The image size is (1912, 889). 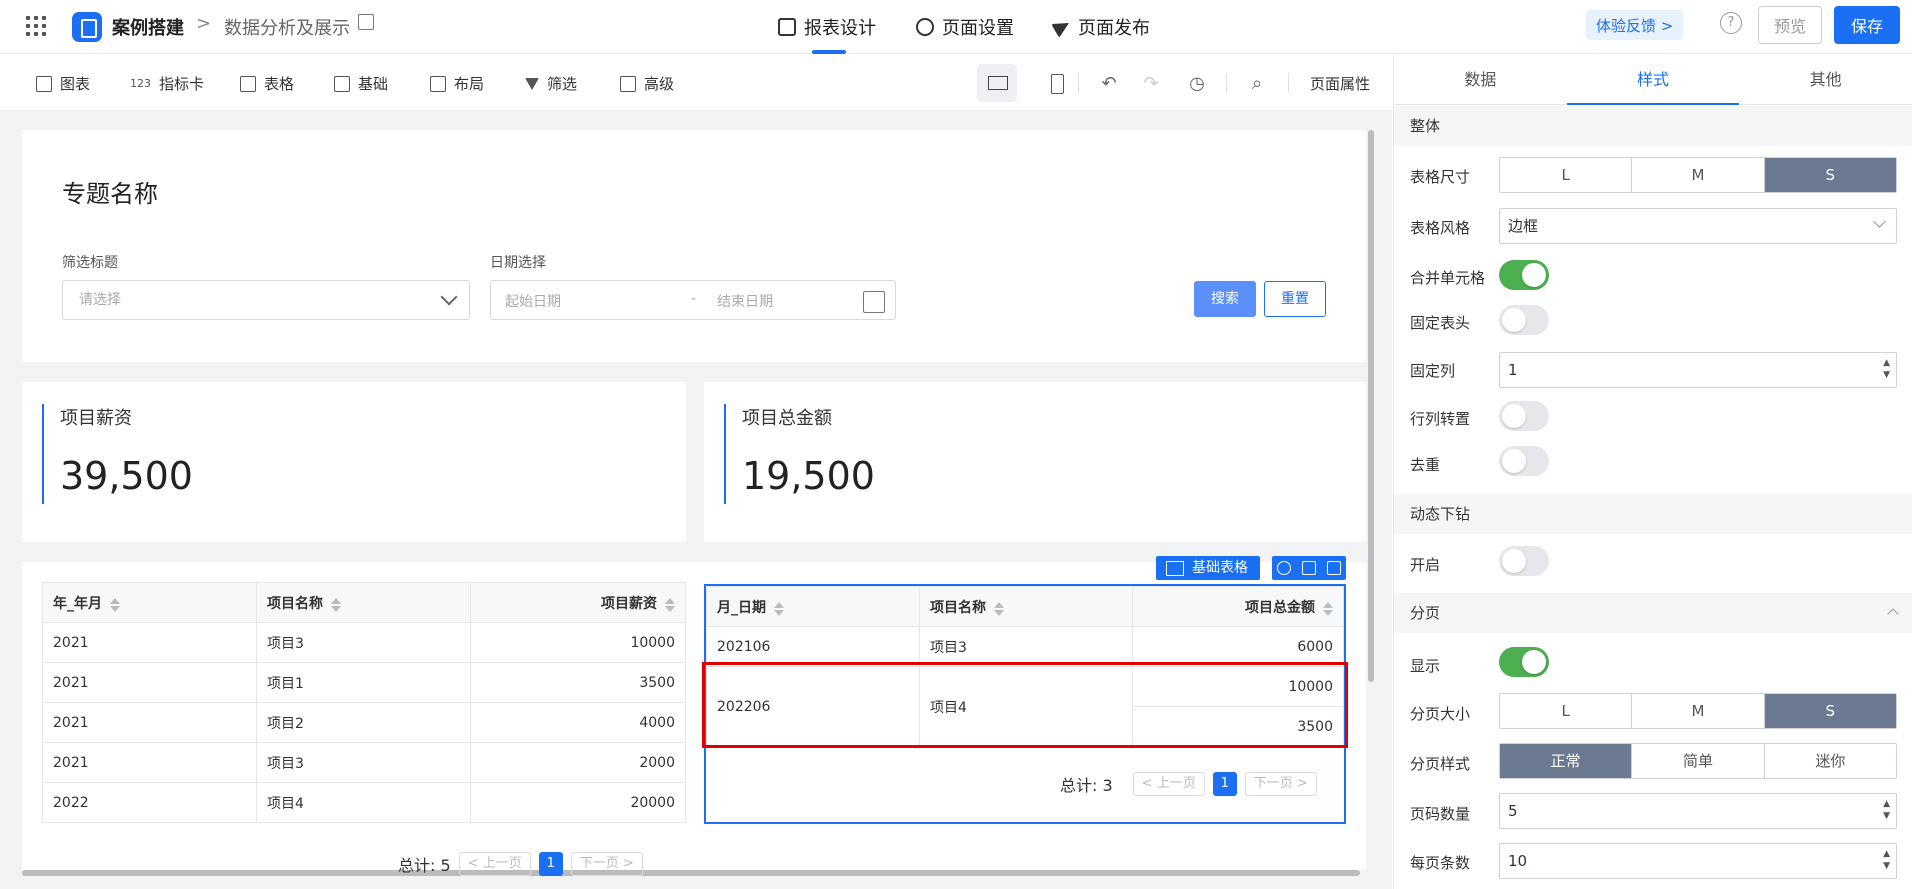 What do you see at coordinates (1340, 83) in the screenshot?
I see `page-properties-button: 页面属性` at bounding box center [1340, 83].